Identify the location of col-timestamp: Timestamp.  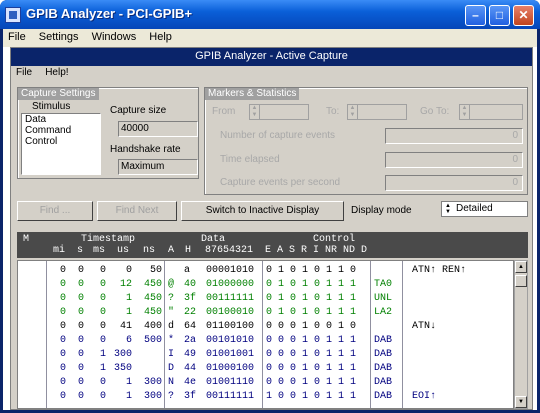
(108, 239).